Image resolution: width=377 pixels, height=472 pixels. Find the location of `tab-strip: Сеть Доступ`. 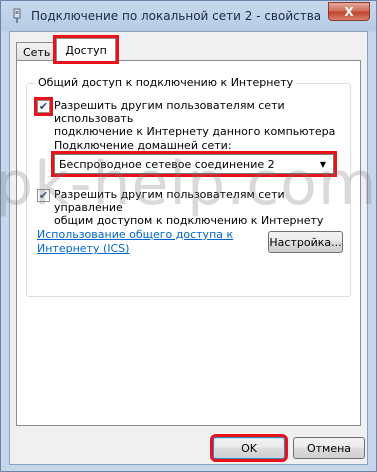

tab-strip: Сеть Доступ is located at coordinates (67, 49).